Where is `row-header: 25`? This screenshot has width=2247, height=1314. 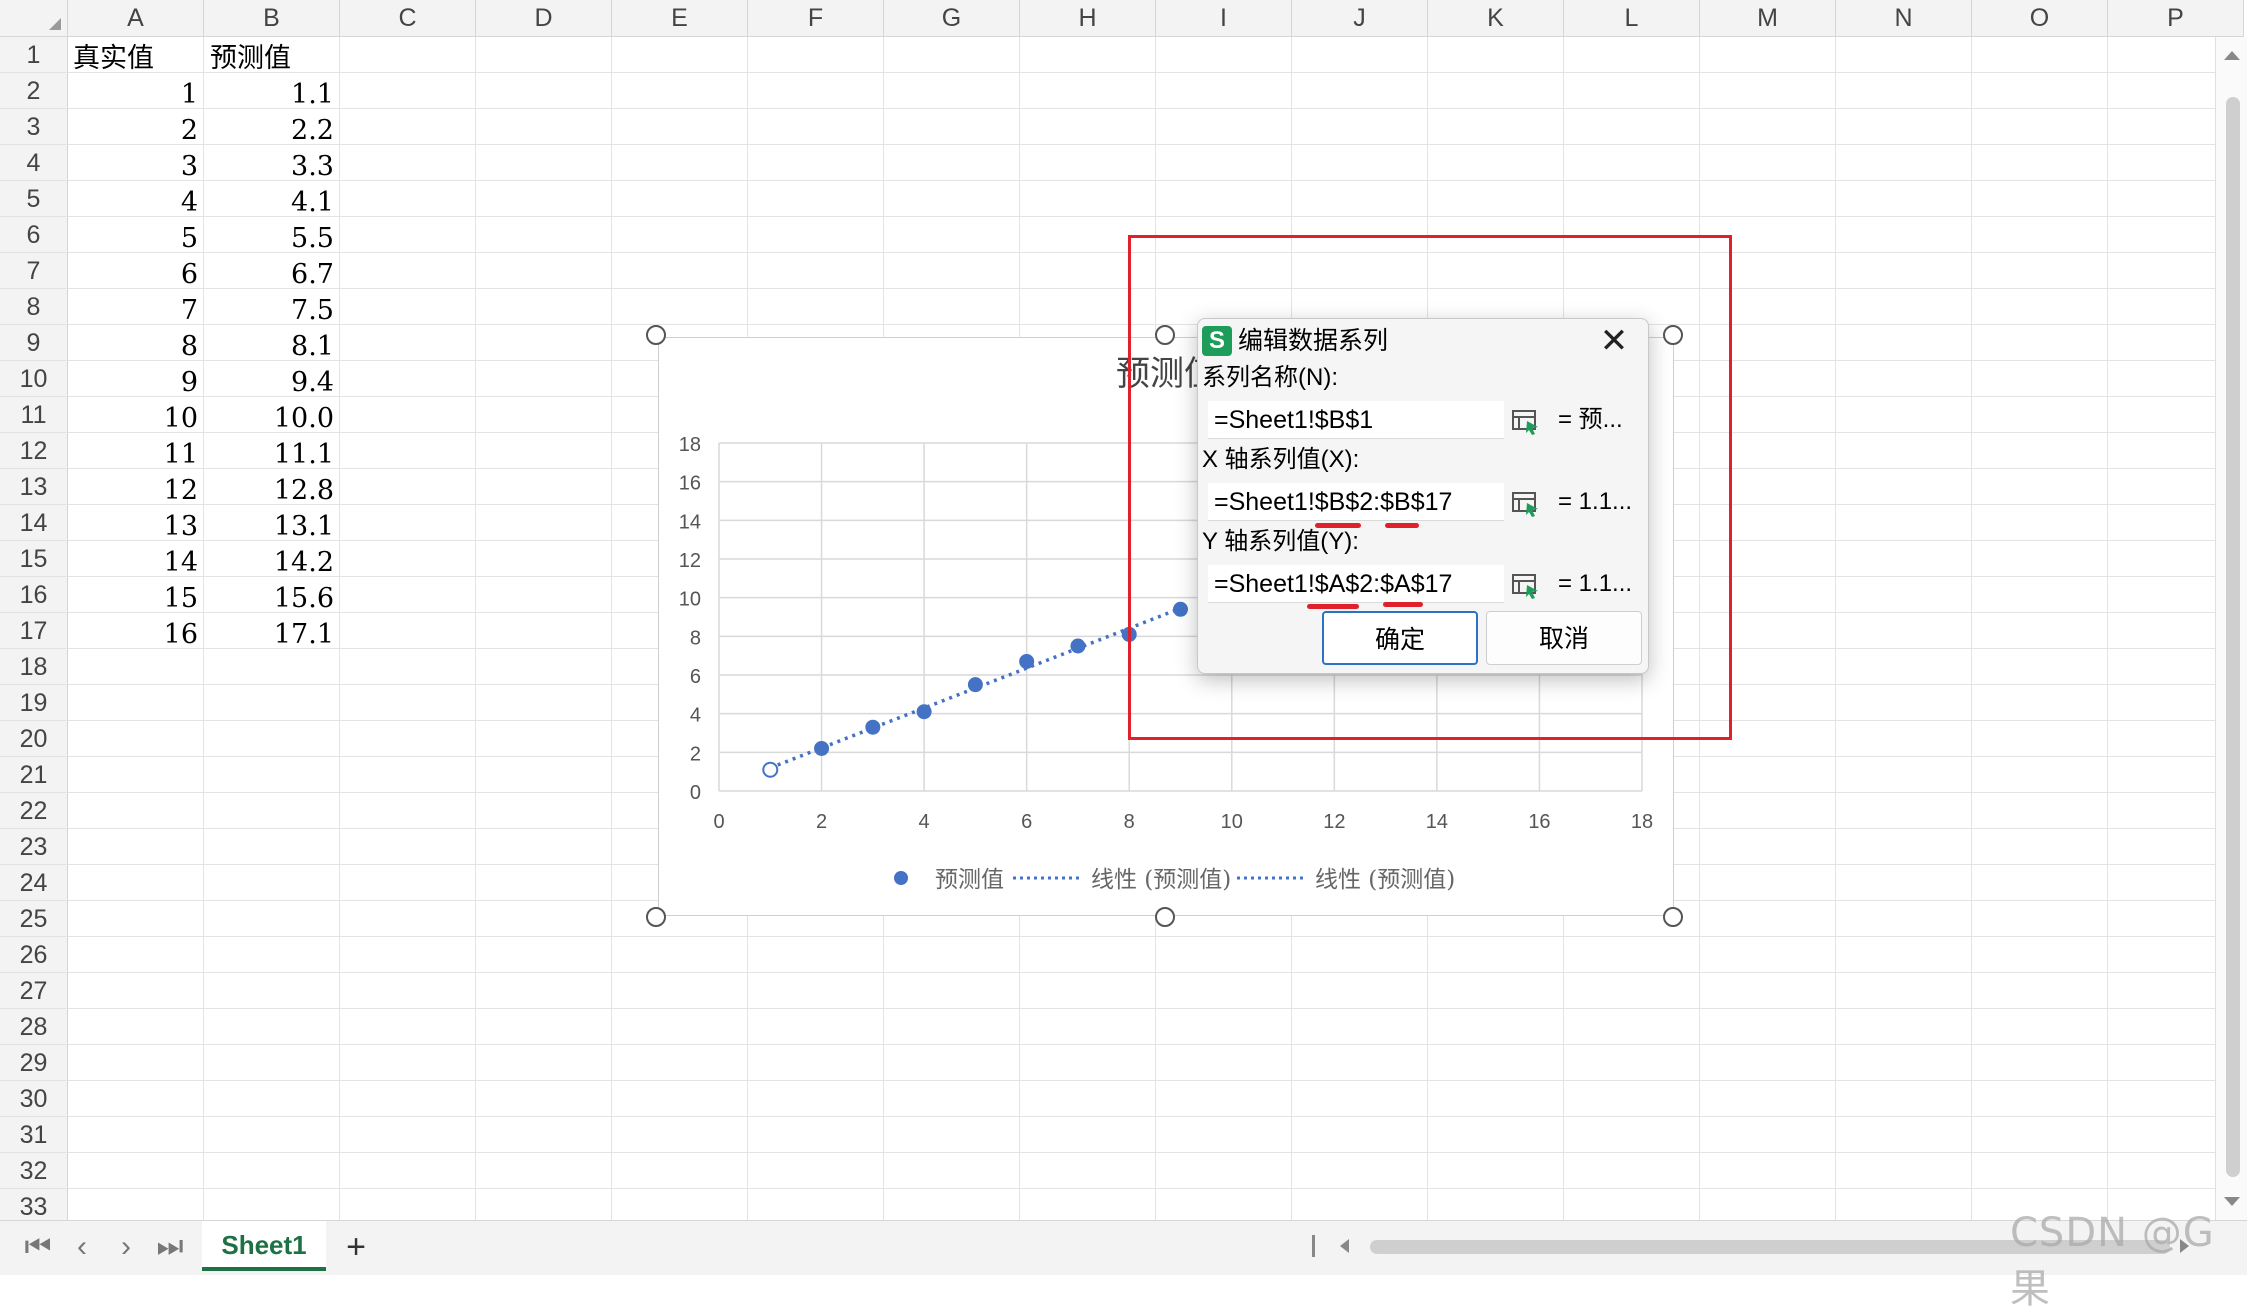 row-header: 25 is located at coordinates (34, 919).